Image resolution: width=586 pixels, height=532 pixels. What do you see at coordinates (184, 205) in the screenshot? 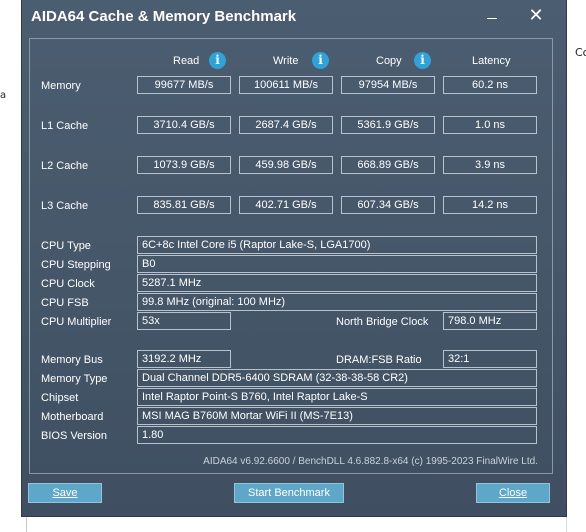
I see `l3-read-value: 835.81 GB/s` at bounding box center [184, 205].